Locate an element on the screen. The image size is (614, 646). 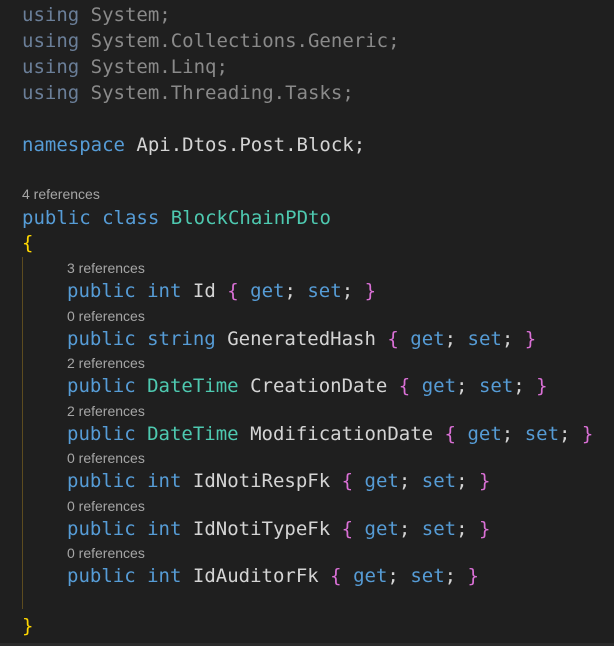
using-namespace: System.Threading.Tasks is located at coordinates (216, 93).